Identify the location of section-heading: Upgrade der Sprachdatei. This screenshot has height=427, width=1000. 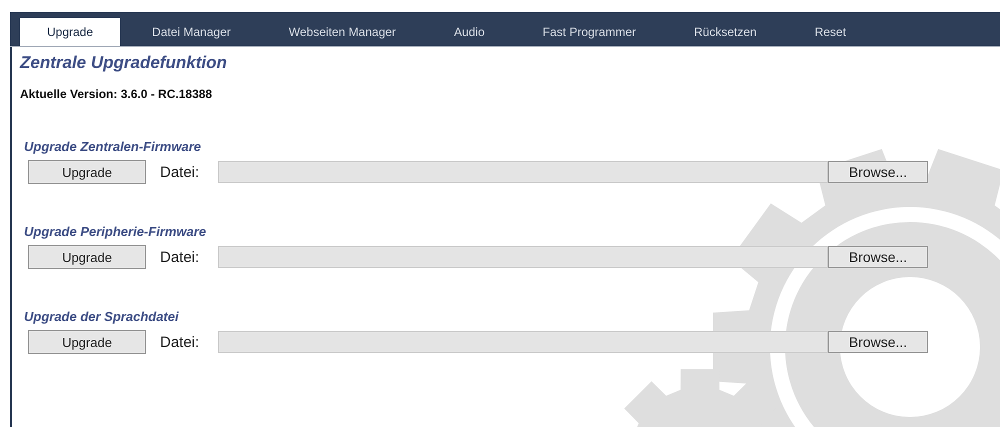
(102, 316).